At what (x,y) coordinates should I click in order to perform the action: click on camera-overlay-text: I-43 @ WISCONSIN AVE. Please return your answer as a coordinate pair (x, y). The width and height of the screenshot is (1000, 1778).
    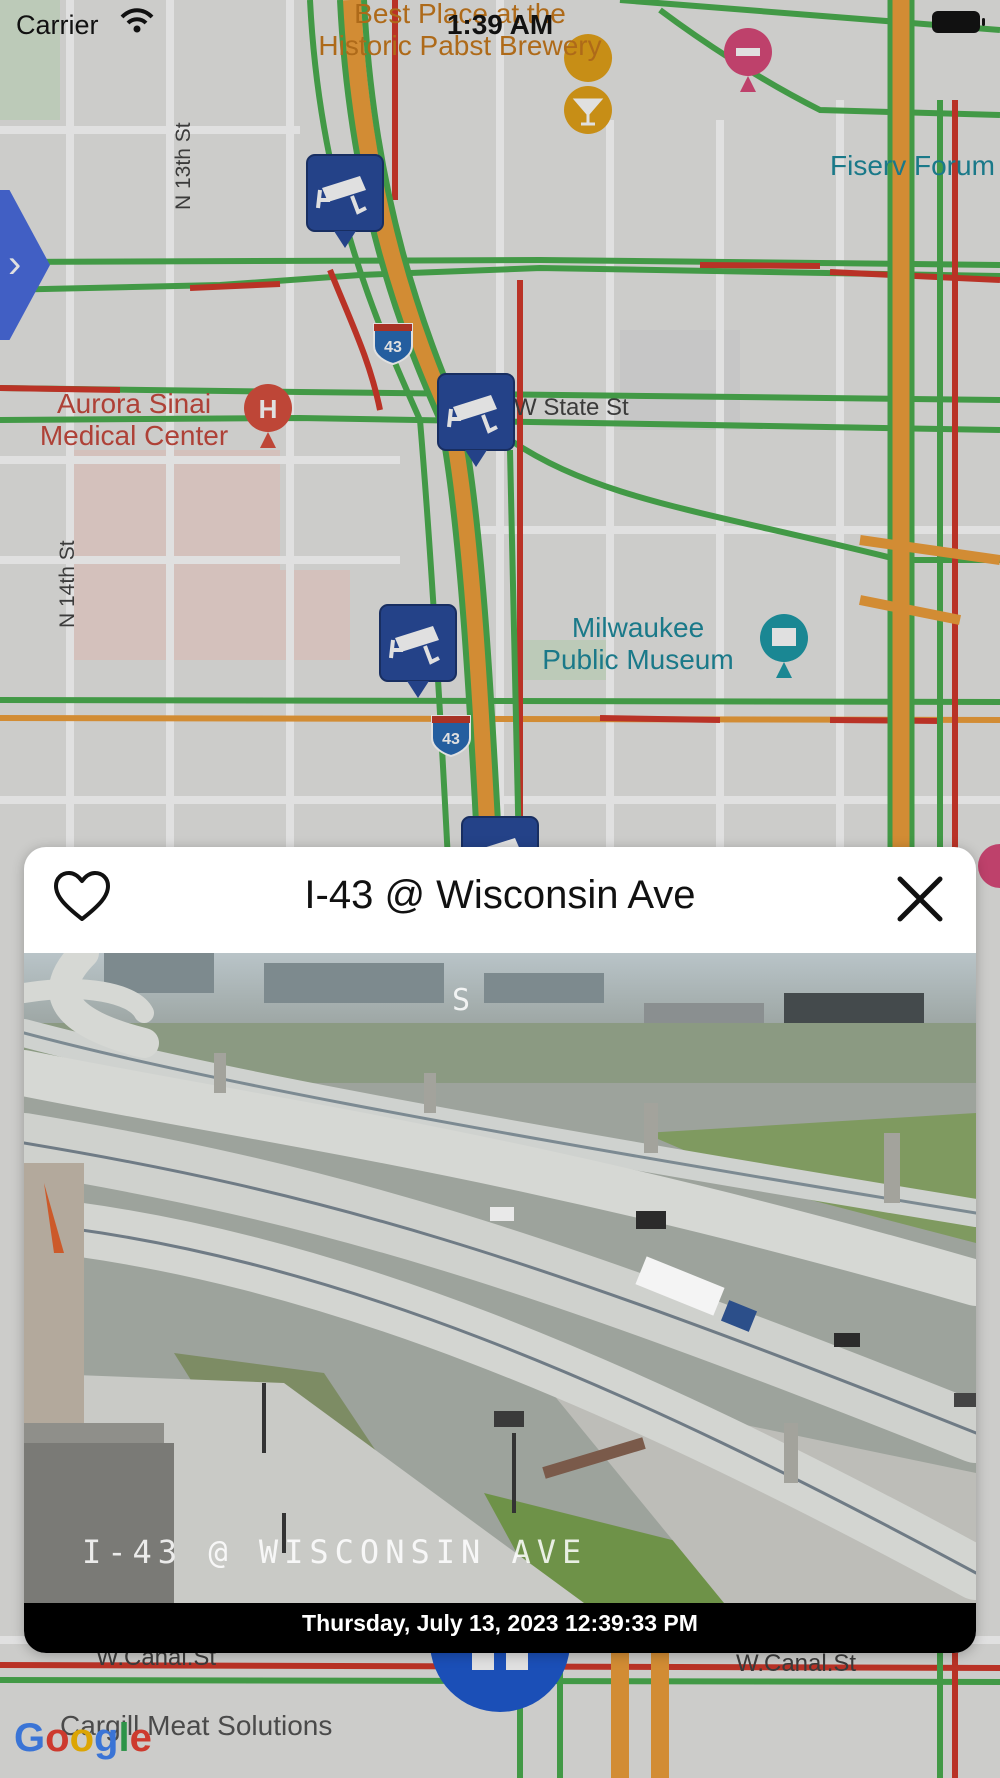
    Looking at the image, I should click on (335, 1552).